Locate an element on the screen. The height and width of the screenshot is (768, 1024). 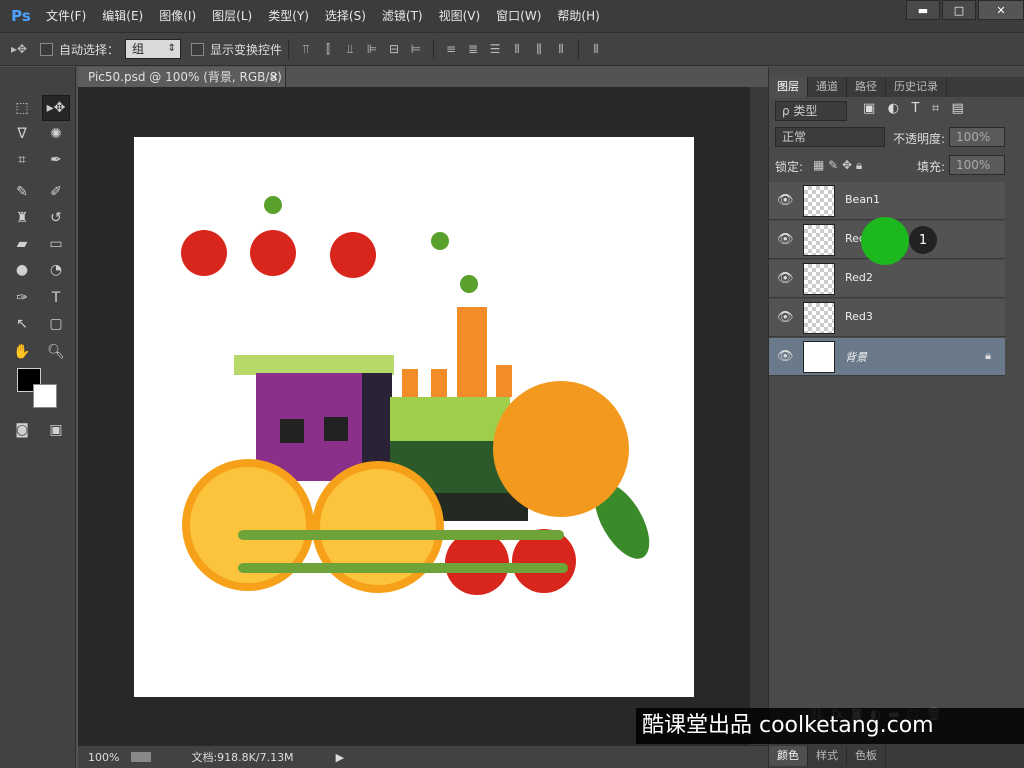
magic-wand-icon: ✺ is located at coordinates (56, 134).